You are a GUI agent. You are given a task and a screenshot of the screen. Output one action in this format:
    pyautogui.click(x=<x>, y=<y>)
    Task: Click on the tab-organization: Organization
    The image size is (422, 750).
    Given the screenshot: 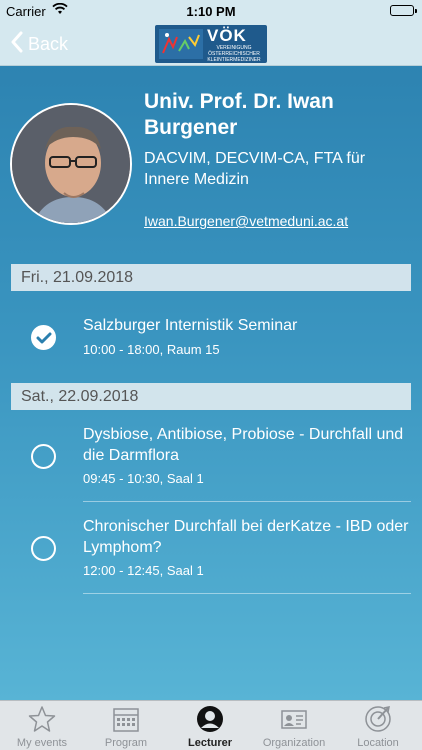 What is the action you would take?
    pyautogui.click(x=294, y=725)
    